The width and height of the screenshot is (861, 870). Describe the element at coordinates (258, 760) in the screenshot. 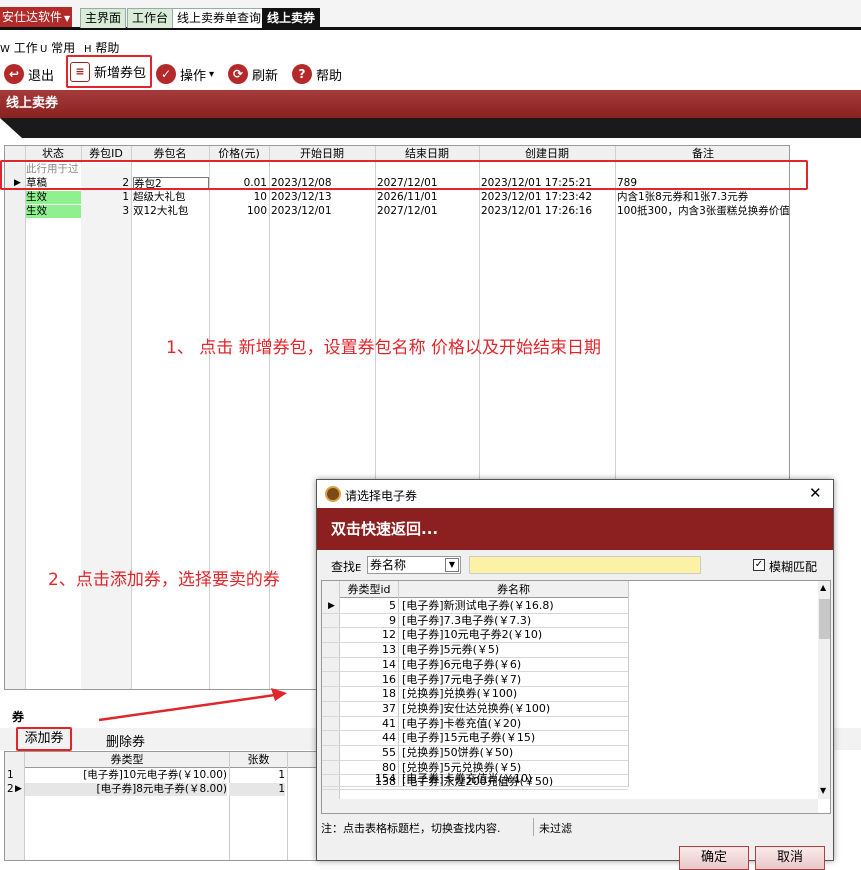

I see `col-coupon-count: 张数` at that location.